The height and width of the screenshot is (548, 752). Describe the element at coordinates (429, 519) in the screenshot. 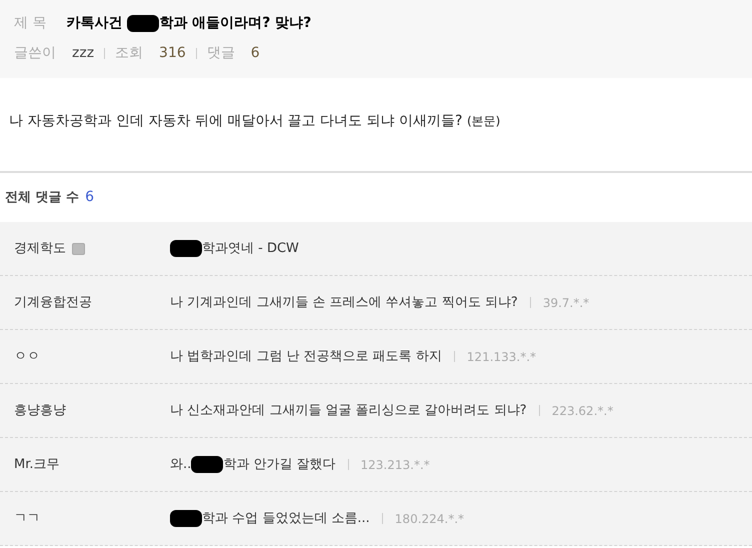

I see `comment-ip: 180.224.*.*` at that location.